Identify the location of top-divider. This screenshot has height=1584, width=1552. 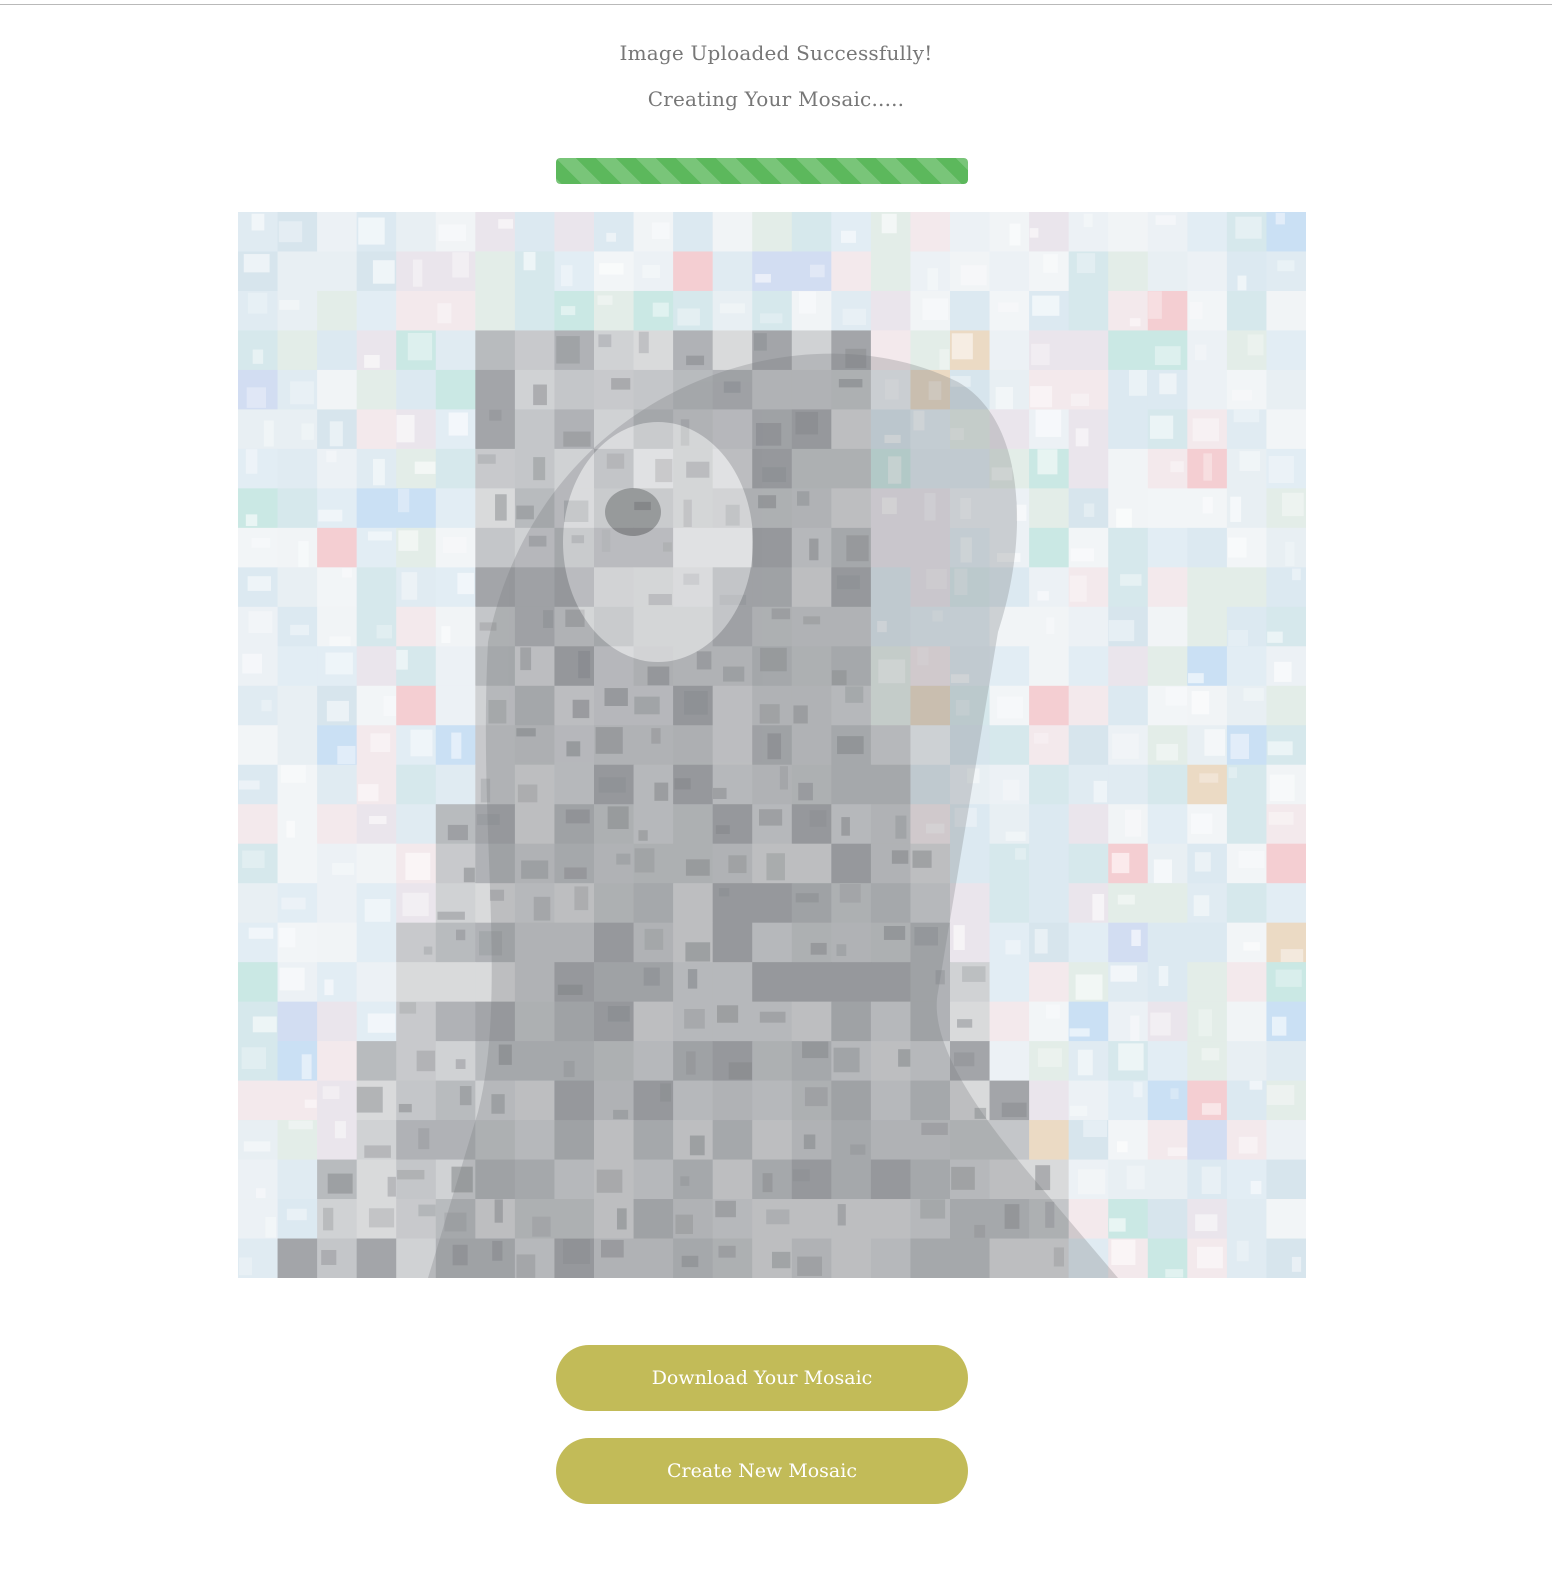
(776, 4).